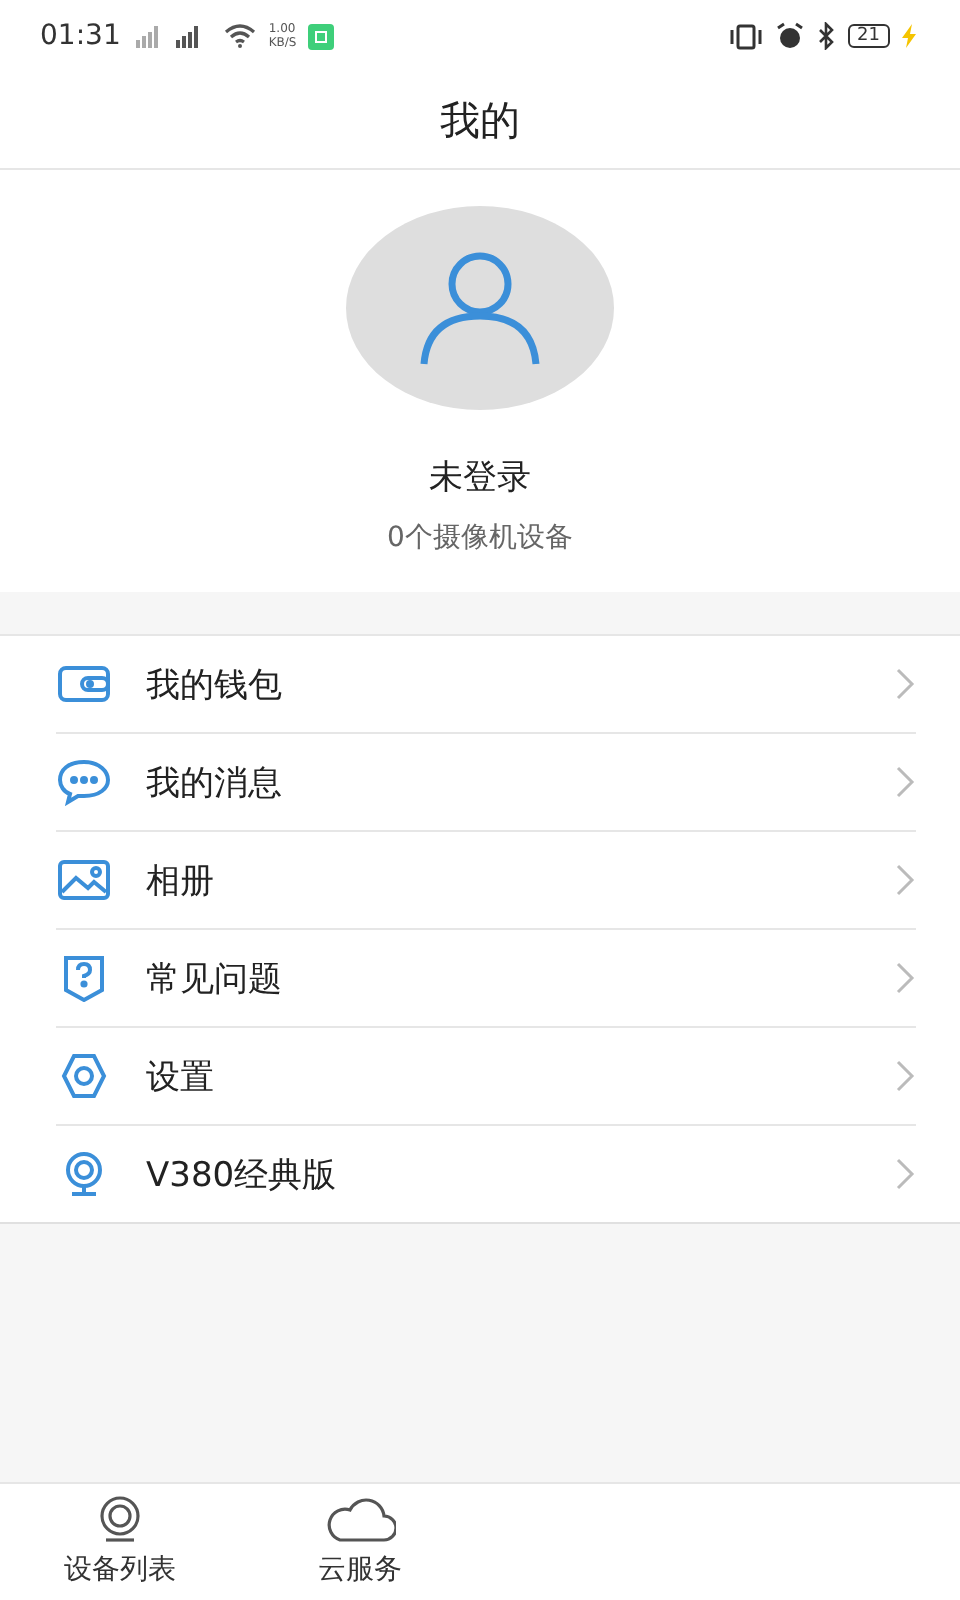  I want to click on login-status: 未登录, so click(480, 477).